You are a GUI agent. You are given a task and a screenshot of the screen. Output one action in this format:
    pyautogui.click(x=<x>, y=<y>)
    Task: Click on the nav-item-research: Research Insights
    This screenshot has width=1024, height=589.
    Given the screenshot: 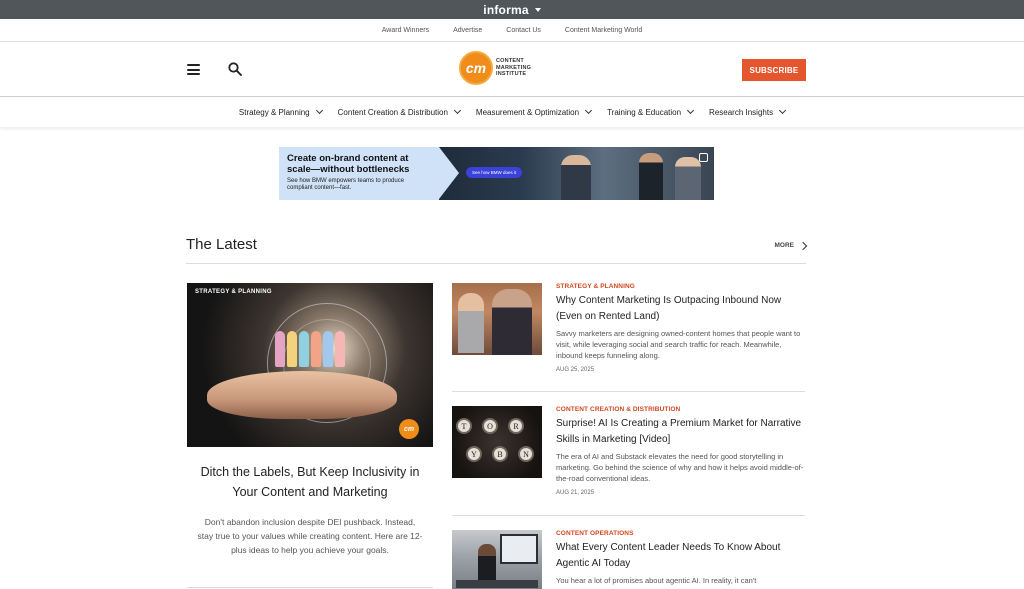 What is the action you would take?
    pyautogui.click(x=748, y=111)
    